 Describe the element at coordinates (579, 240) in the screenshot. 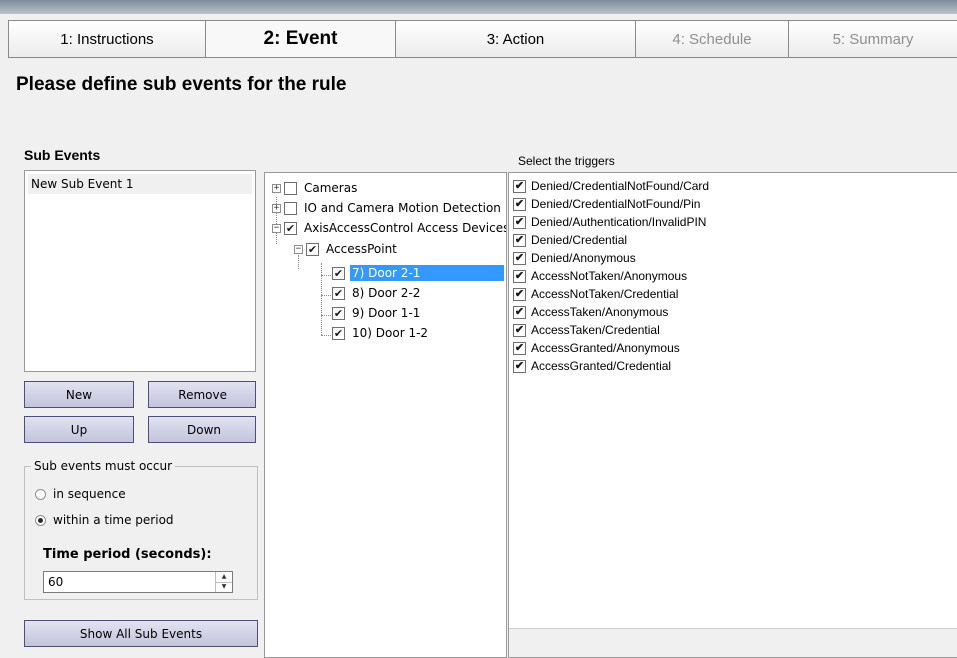

I see `trigger-label: Denied/Credential` at that location.